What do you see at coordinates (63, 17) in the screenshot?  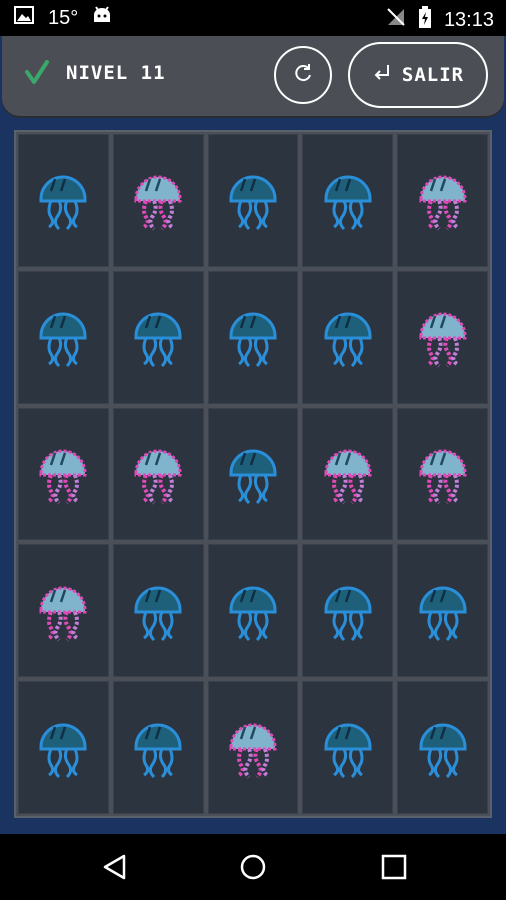 I see `temperature-text: 15°` at bounding box center [63, 17].